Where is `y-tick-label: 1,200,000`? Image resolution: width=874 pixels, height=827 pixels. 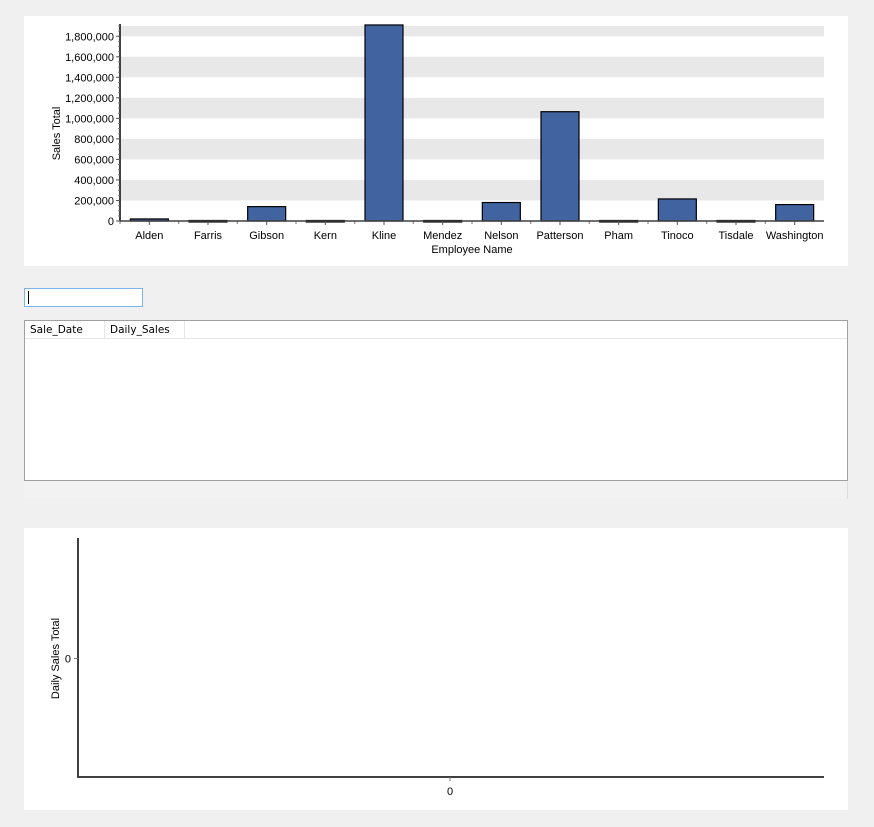 y-tick-label: 1,200,000 is located at coordinates (89, 99).